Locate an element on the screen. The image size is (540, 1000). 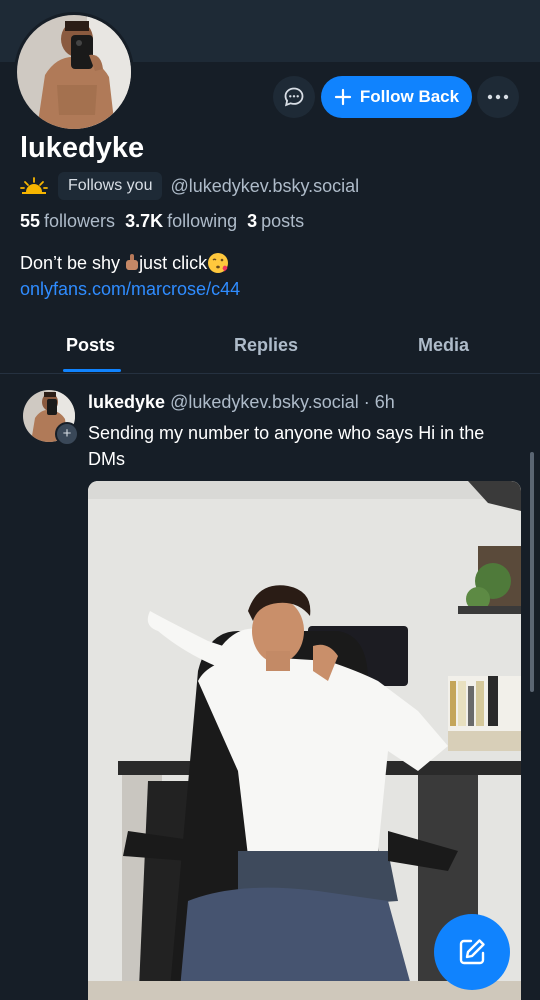
tab-replies: Replies is located at coordinates (266, 345).